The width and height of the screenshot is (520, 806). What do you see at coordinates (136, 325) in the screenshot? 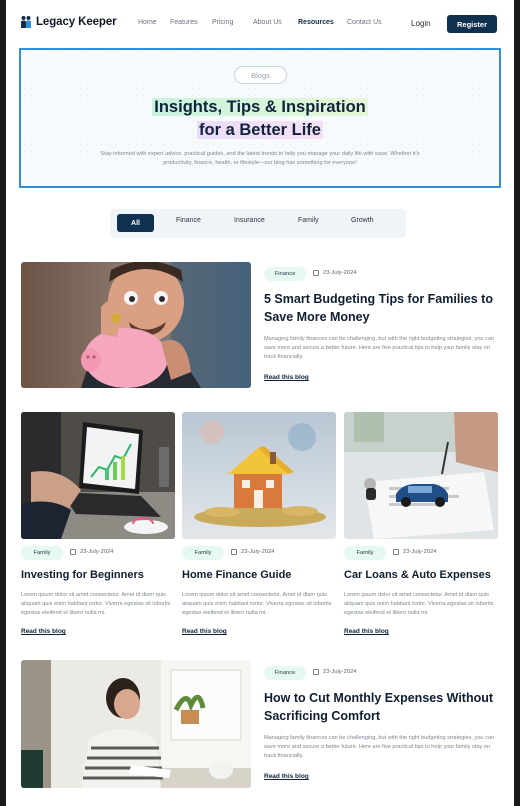
I see `post-image-piggy-bank` at bounding box center [136, 325].